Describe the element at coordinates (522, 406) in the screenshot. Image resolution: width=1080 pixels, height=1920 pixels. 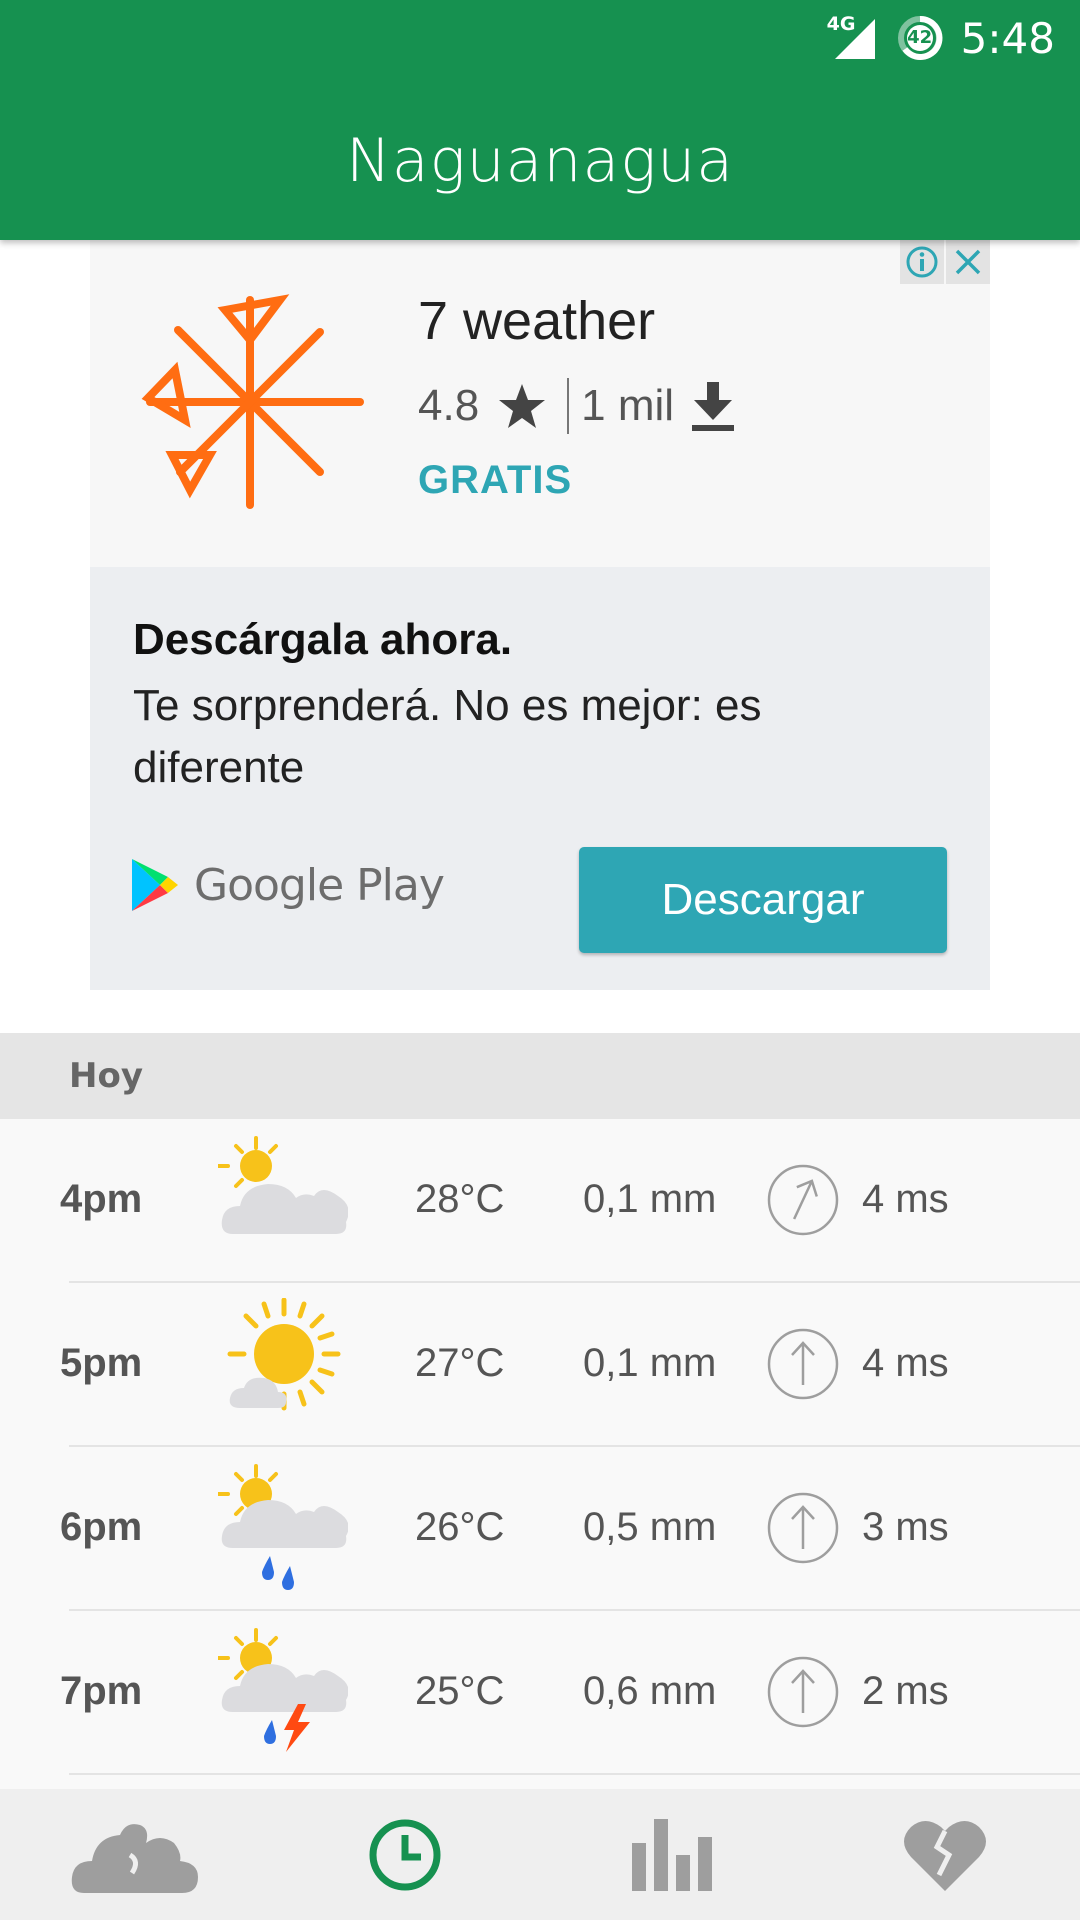
I see `star-icon` at that location.